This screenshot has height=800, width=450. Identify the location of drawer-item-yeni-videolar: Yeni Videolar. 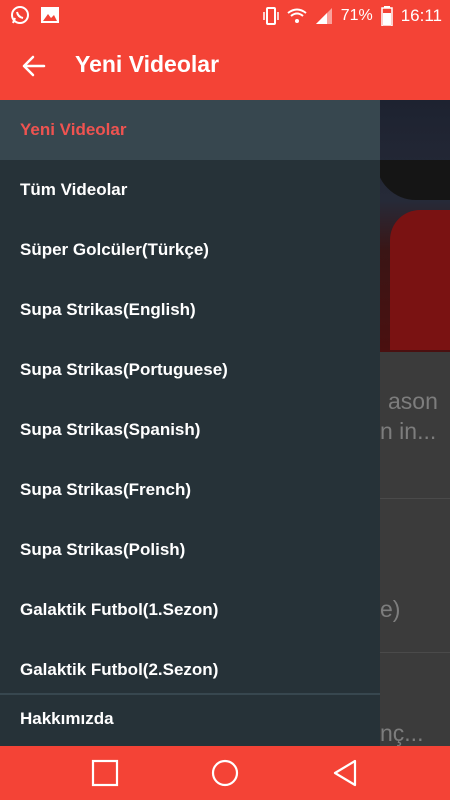
(190, 130).